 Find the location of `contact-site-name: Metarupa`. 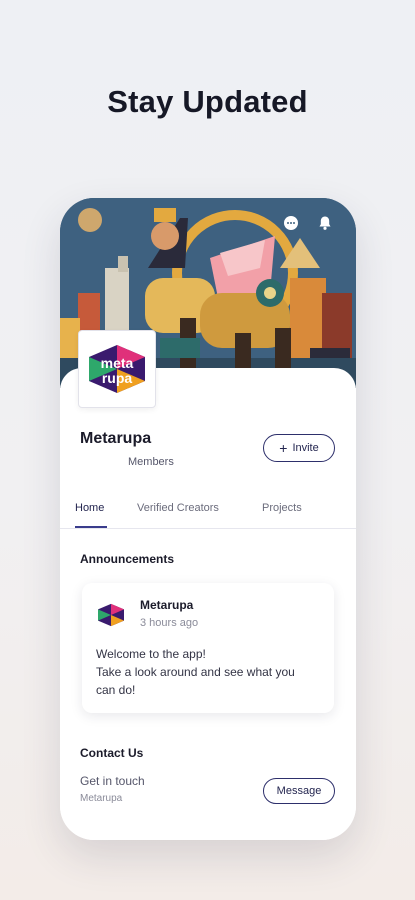

contact-site-name: Metarupa is located at coordinates (101, 798).